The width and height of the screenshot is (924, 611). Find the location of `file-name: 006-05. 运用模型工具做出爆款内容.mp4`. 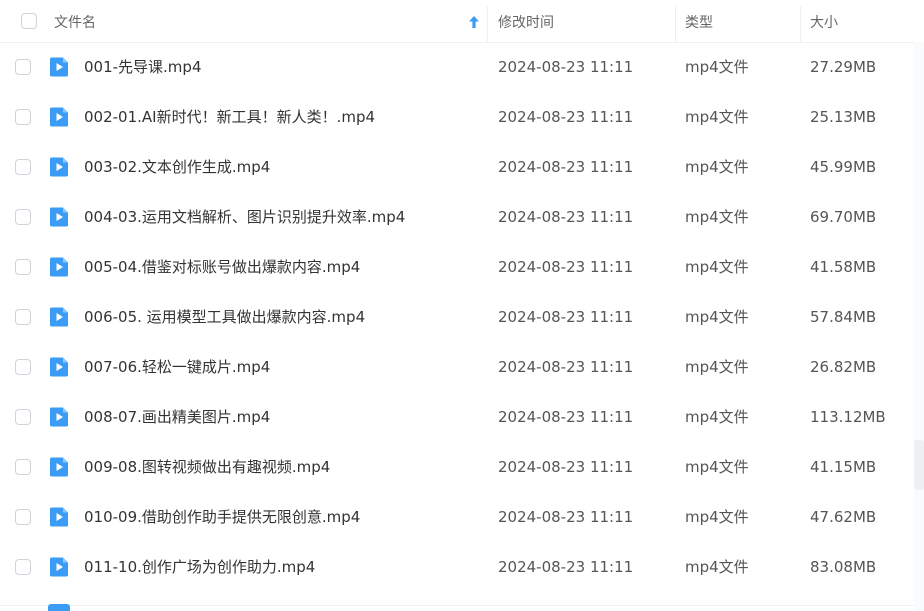

file-name: 006-05. 运用模型工具做出爆款内容.mp4 is located at coordinates (224, 317).